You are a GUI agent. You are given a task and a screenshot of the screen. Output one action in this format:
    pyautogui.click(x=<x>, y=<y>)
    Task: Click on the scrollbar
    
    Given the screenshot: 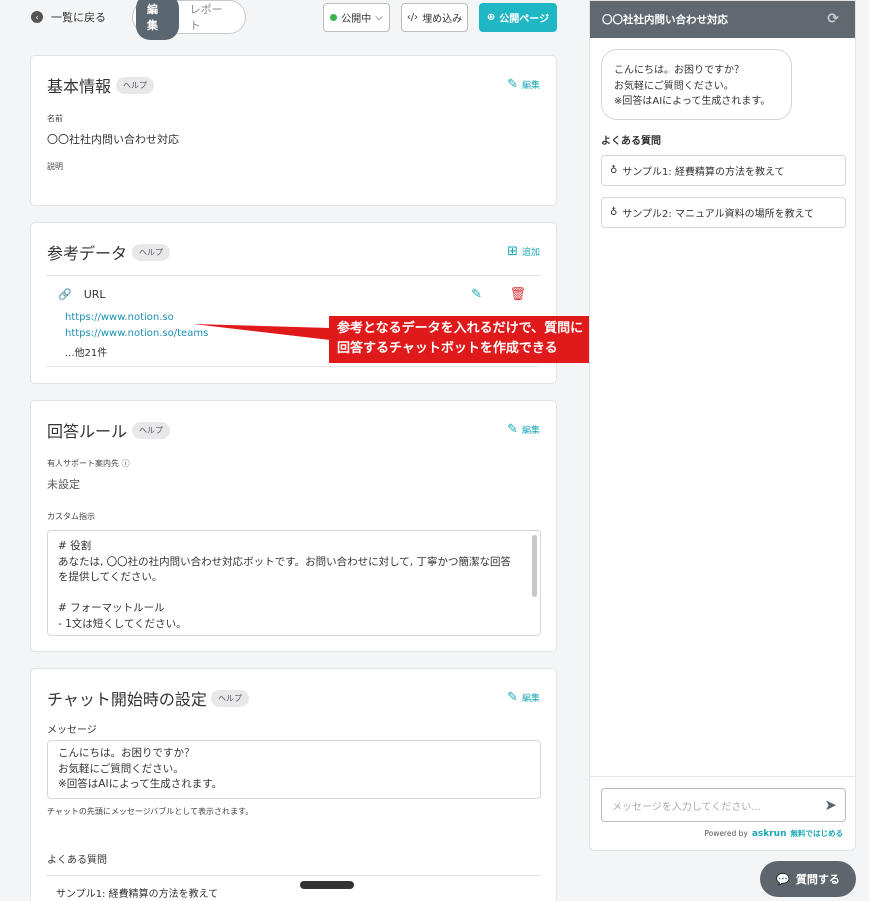 What is the action you would take?
    pyautogui.click(x=534, y=566)
    